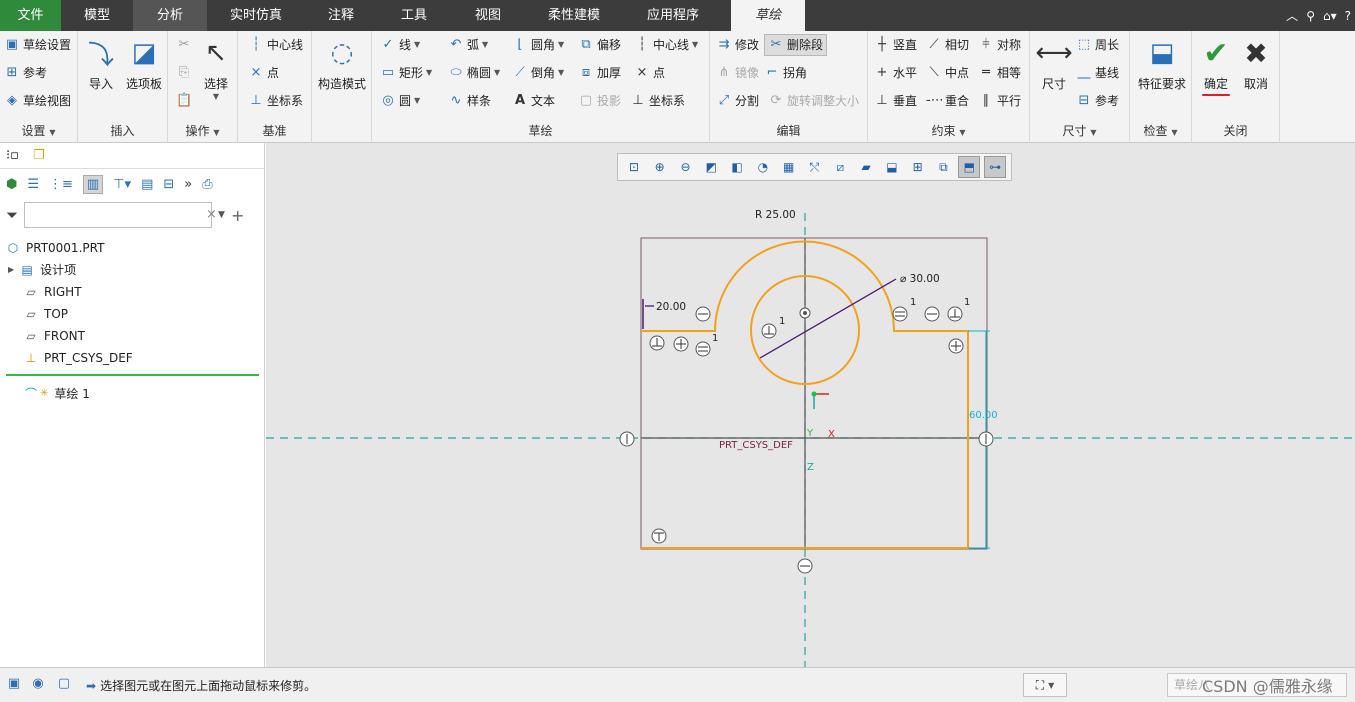  Describe the element at coordinates (599, 101) in the screenshot. I see `project-button: ▢ 投影` at that location.